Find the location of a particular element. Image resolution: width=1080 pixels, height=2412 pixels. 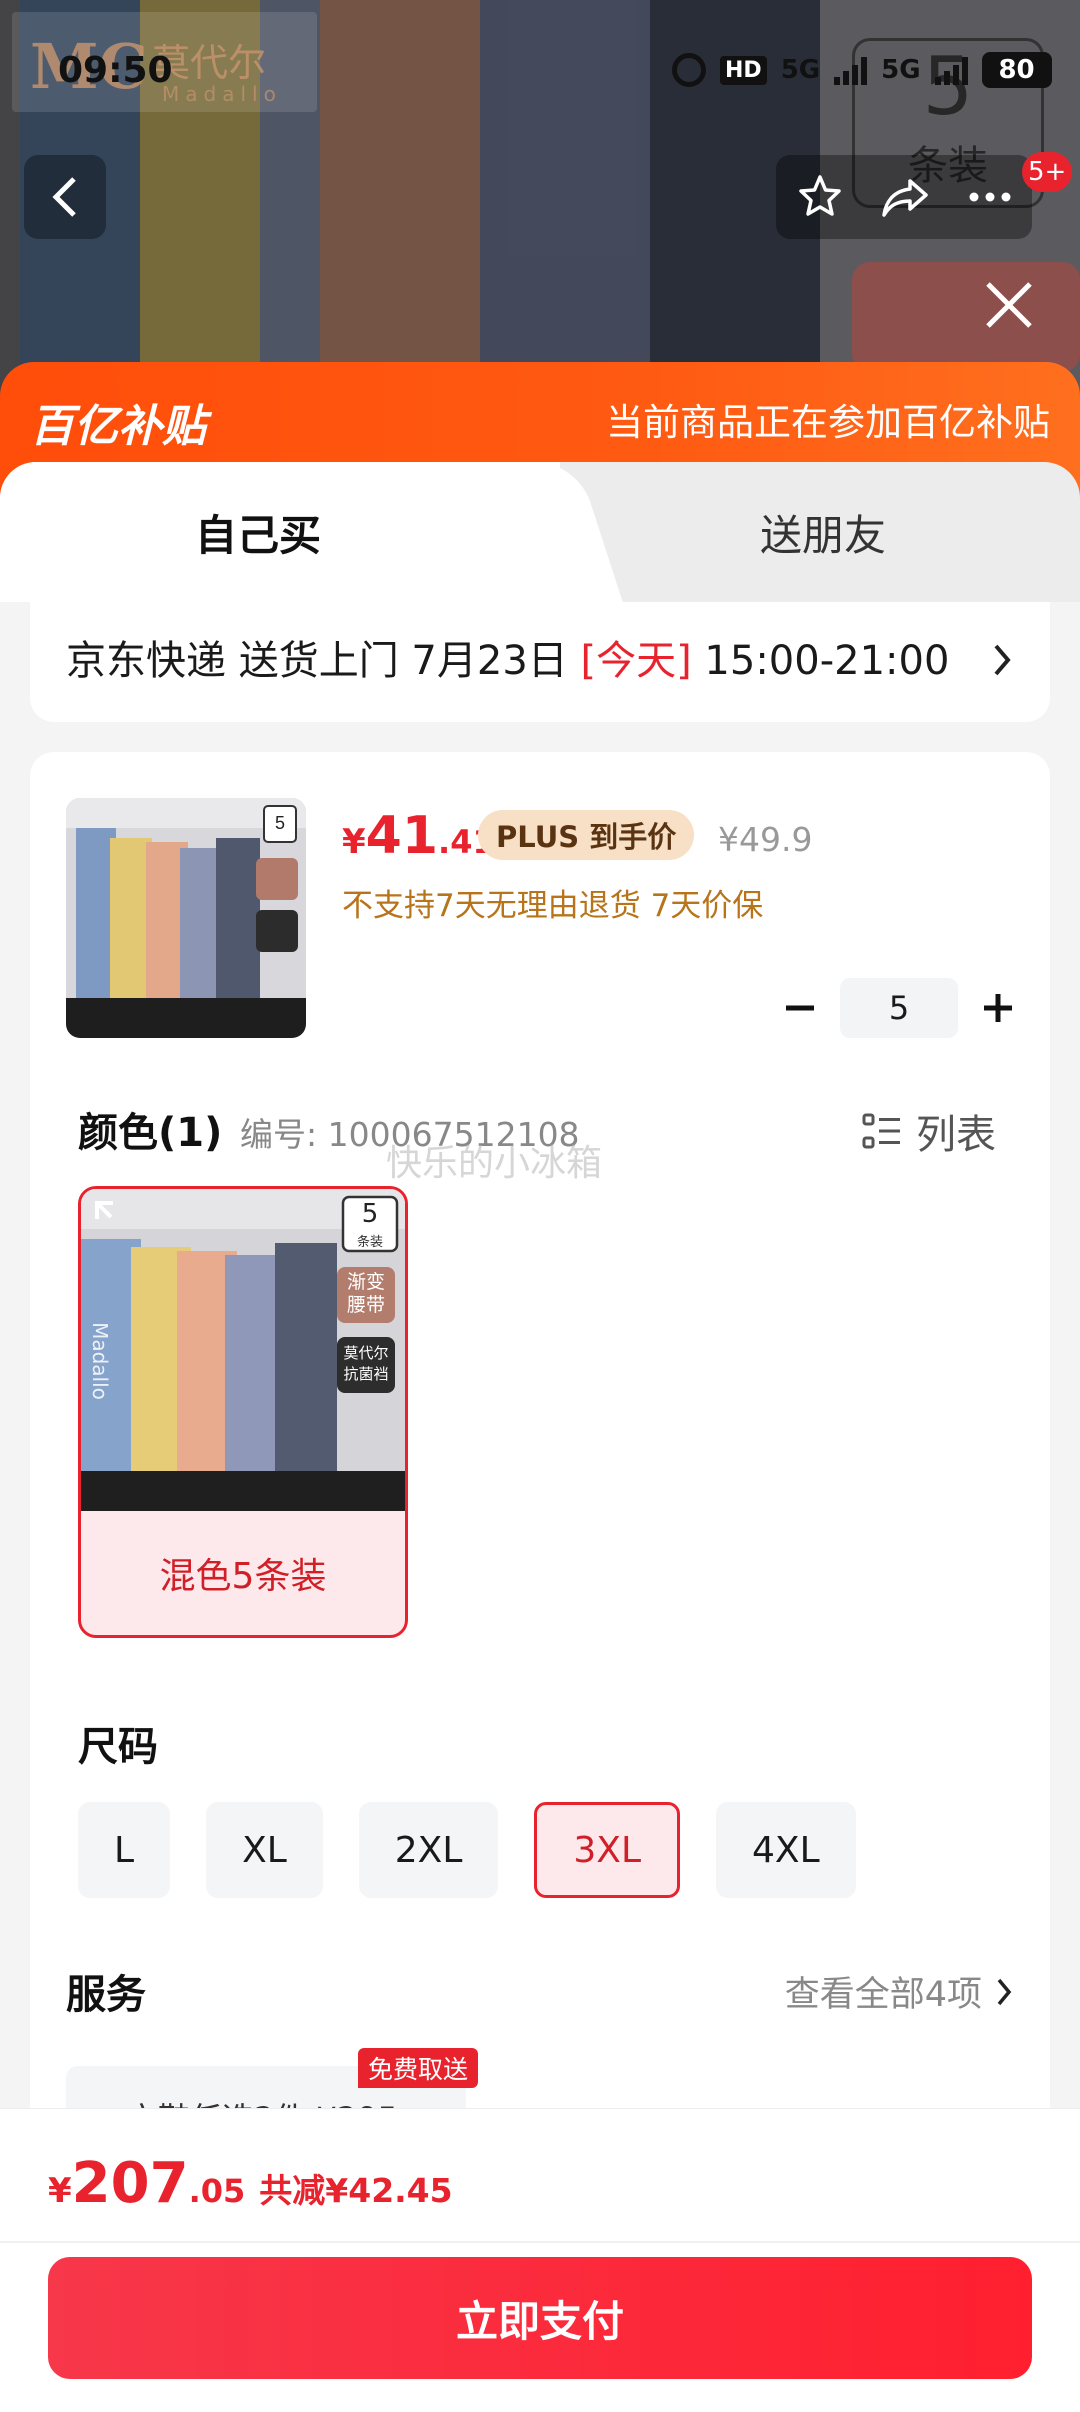

size-section-title: 尺码 is located at coordinates (118, 1747).